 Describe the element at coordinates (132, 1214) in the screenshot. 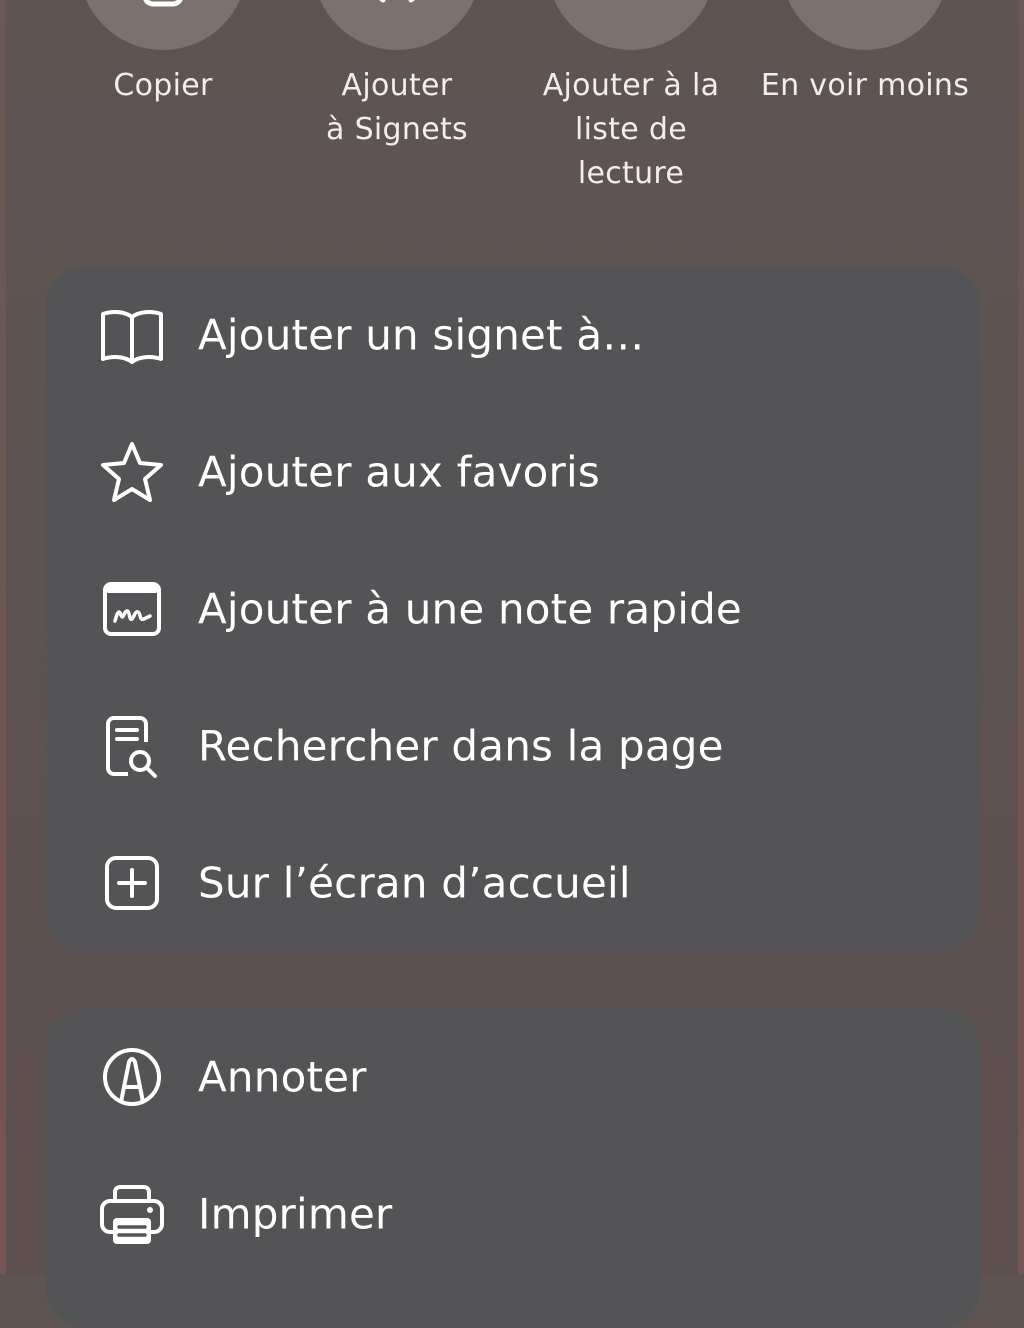

I see `printer-icon` at that location.